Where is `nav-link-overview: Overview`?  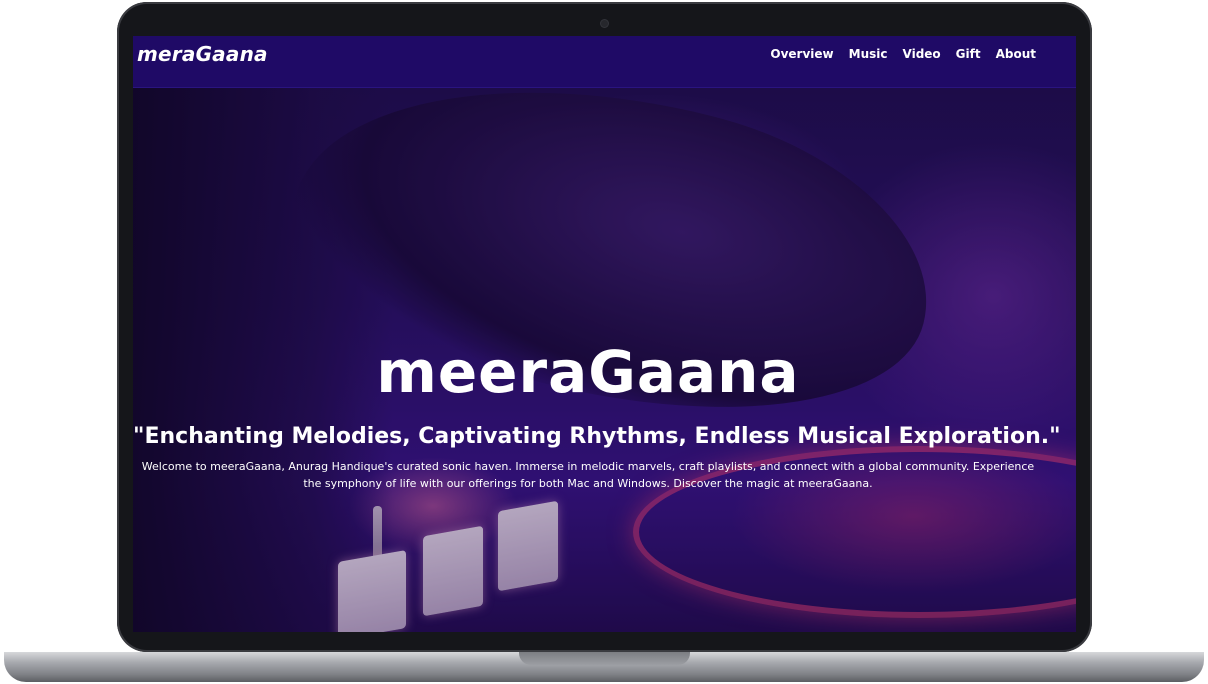 nav-link-overview: Overview is located at coordinates (801, 54).